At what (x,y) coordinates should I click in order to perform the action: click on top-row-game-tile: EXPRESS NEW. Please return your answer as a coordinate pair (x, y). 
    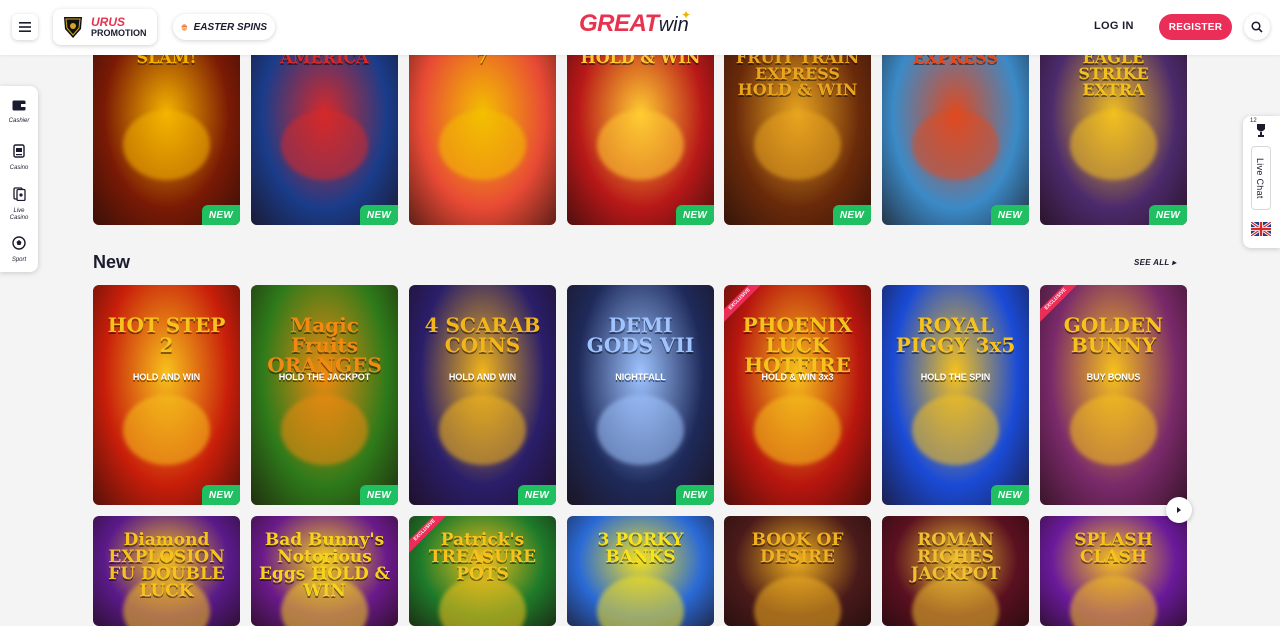
    Looking at the image, I should click on (955, 132).